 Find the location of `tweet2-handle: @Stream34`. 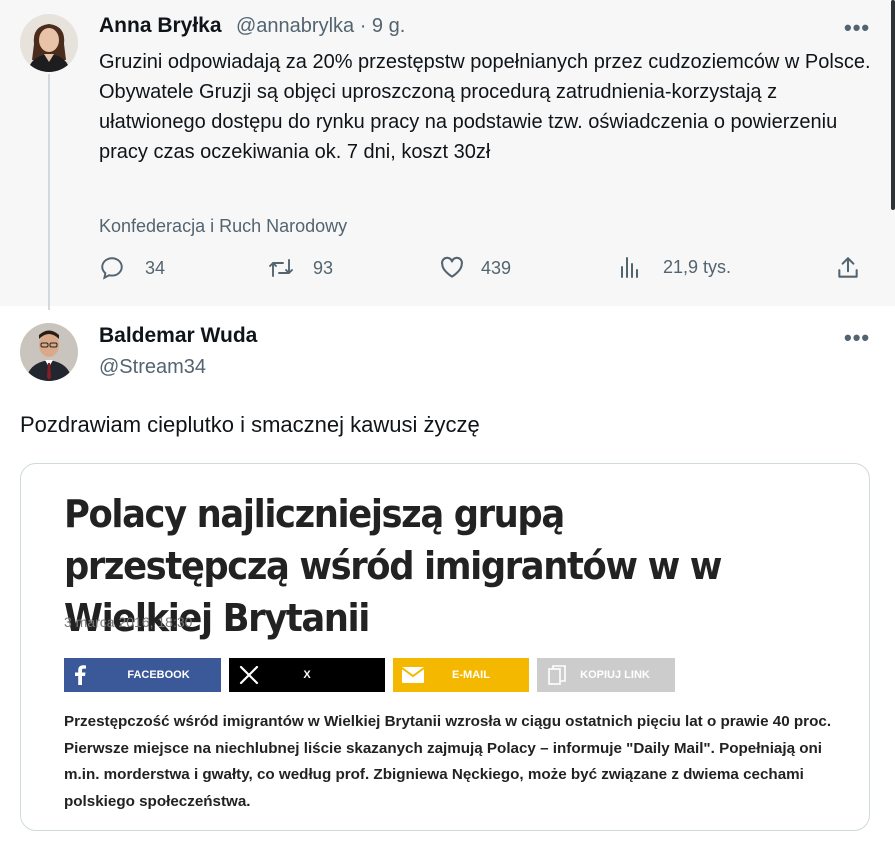

tweet2-handle: @Stream34 is located at coordinates (152, 367).